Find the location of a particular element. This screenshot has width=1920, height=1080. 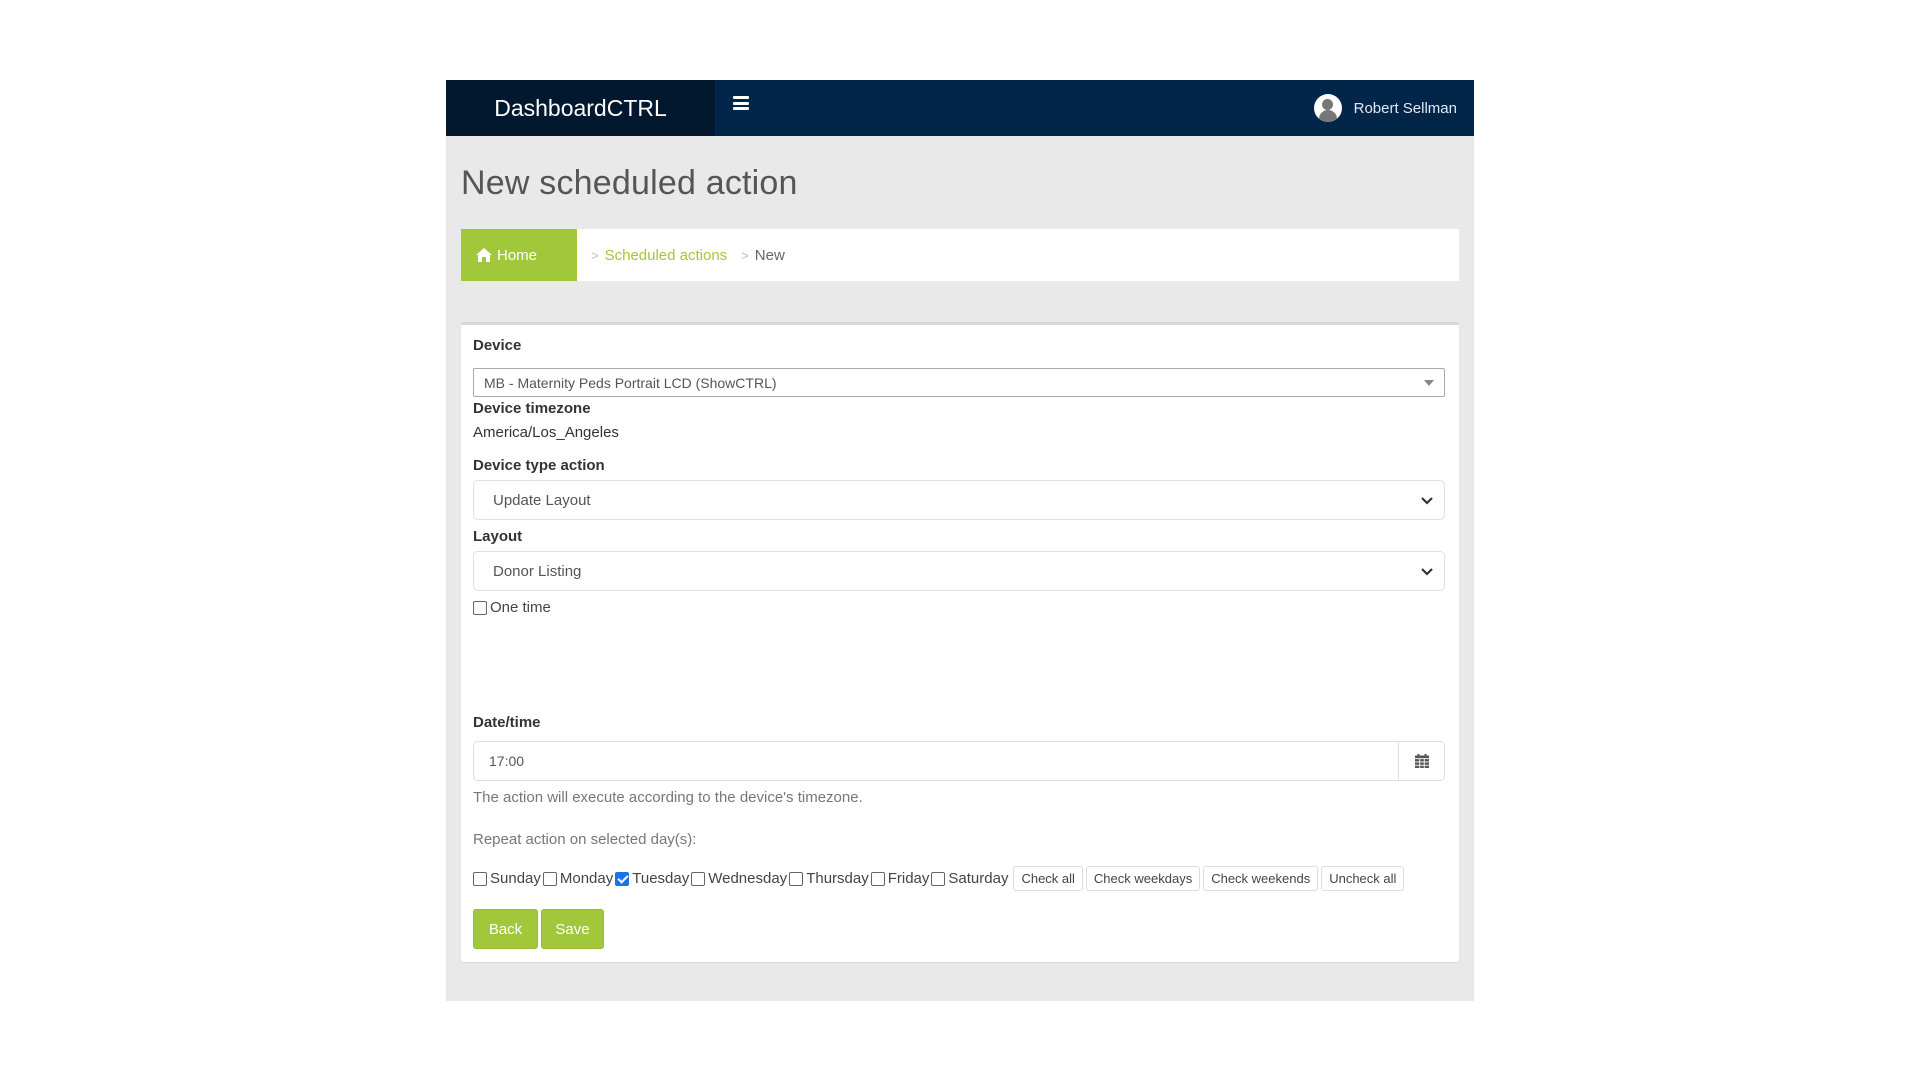

breadcrumb-scheduled-actions: Scheduled actions is located at coordinates (666, 255).